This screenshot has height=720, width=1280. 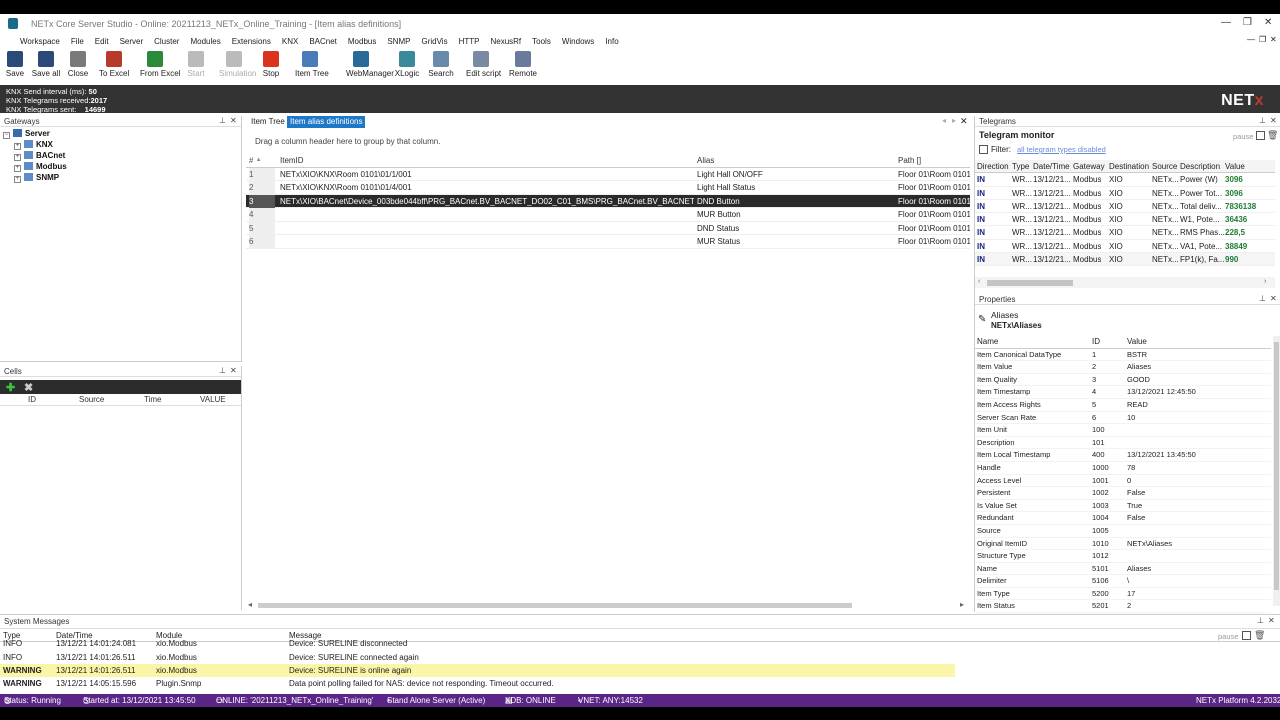 I want to click on item-tree-button: Item Tree, so click(x=312, y=64).